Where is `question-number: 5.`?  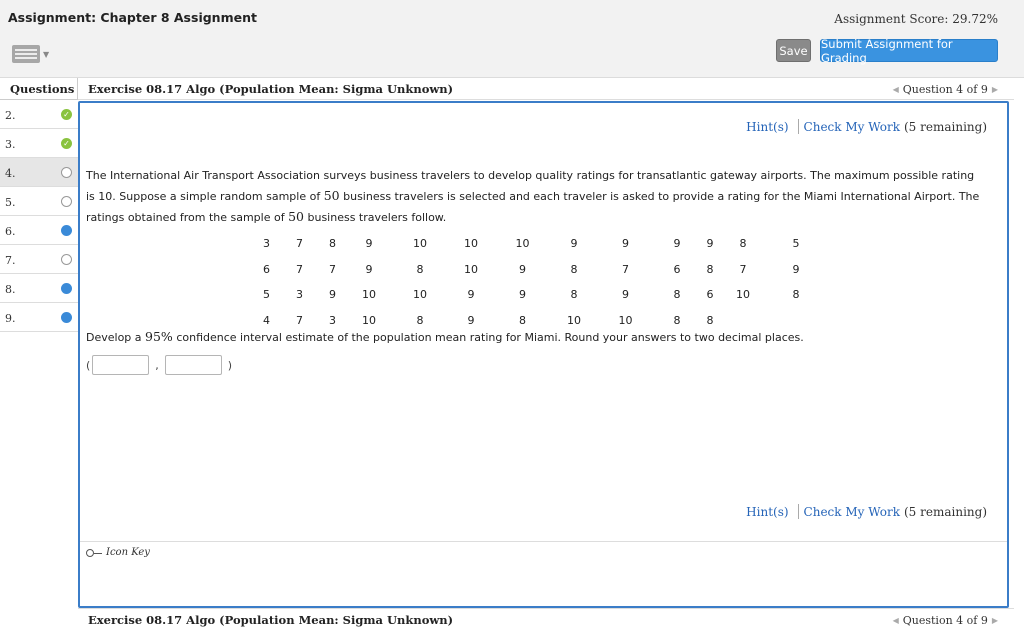
question-number: 5. is located at coordinates (10, 202).